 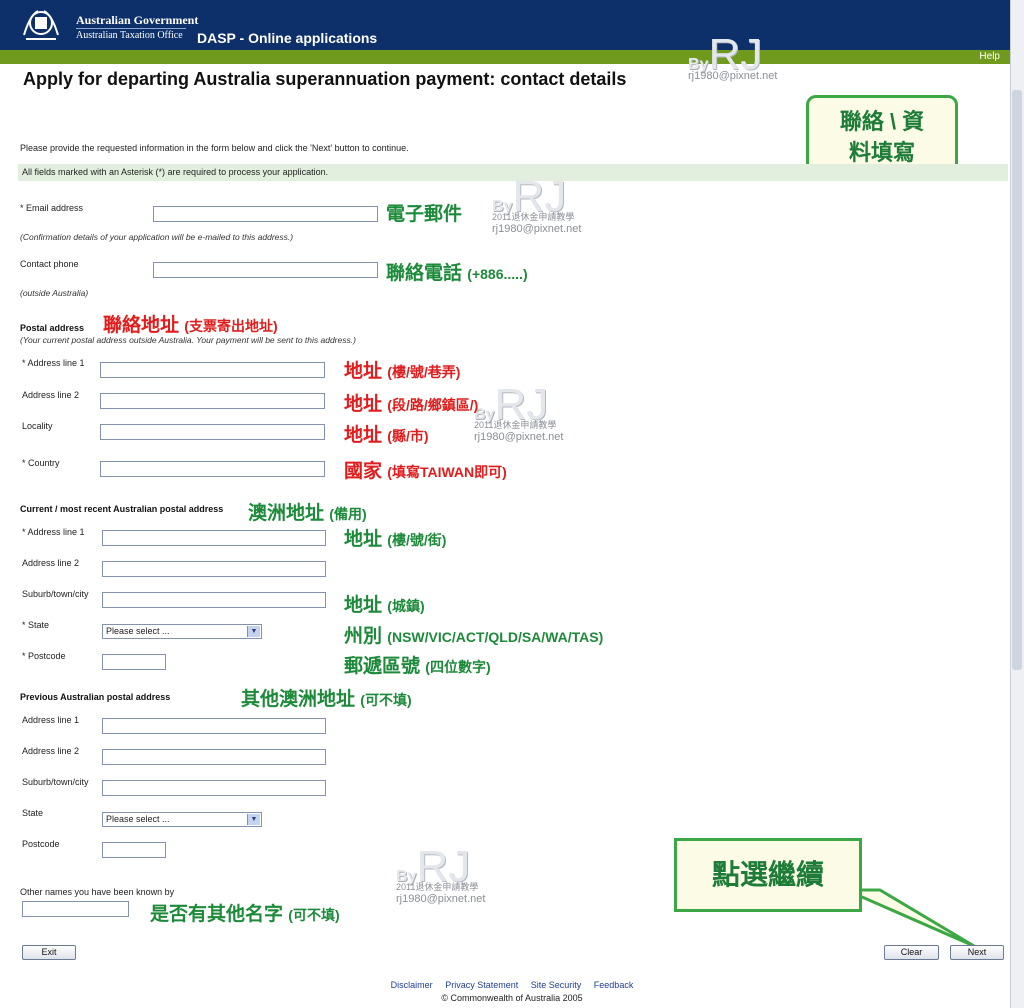 I want to click on prev-line1-field, so click(x=214, y=726).